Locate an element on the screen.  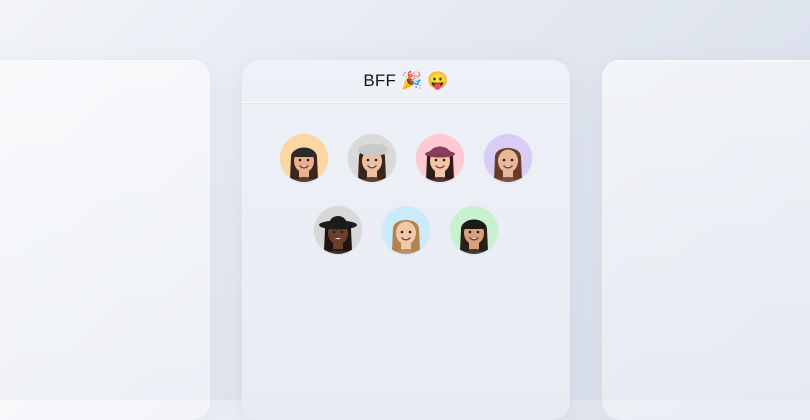
group-header: BFF 🎉 😛 is located at coordinates (406, 82).